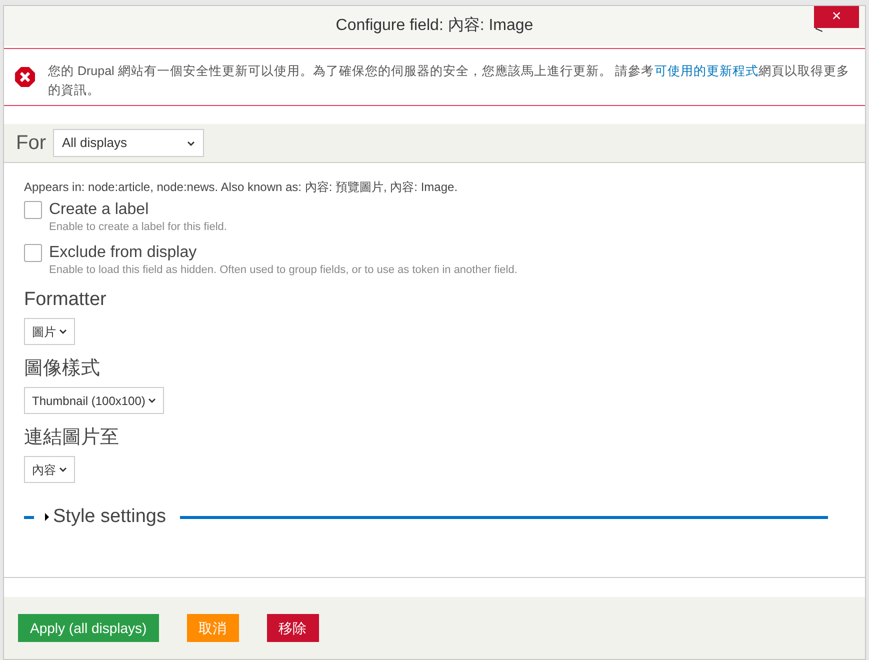  What do you see at coordinates (25, 77) in the screenshot?
I see `error-icon` at bounding box center [25, 77].